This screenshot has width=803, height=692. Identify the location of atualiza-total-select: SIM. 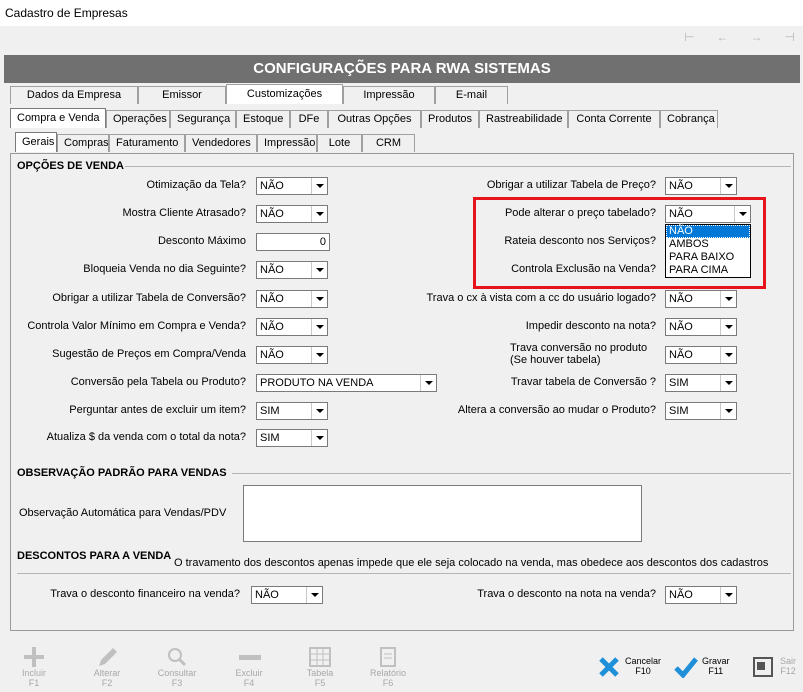
(292, 438).